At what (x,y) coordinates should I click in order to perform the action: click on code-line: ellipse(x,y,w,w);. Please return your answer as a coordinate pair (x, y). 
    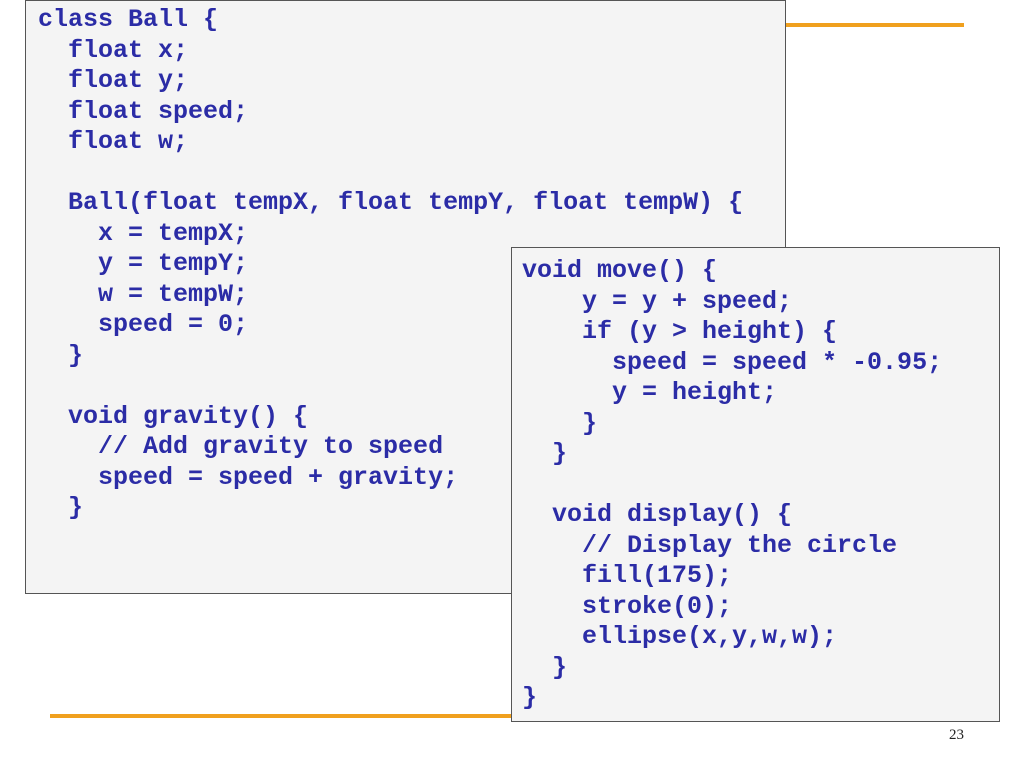
    Looking at the image, I should click on (680, 636).